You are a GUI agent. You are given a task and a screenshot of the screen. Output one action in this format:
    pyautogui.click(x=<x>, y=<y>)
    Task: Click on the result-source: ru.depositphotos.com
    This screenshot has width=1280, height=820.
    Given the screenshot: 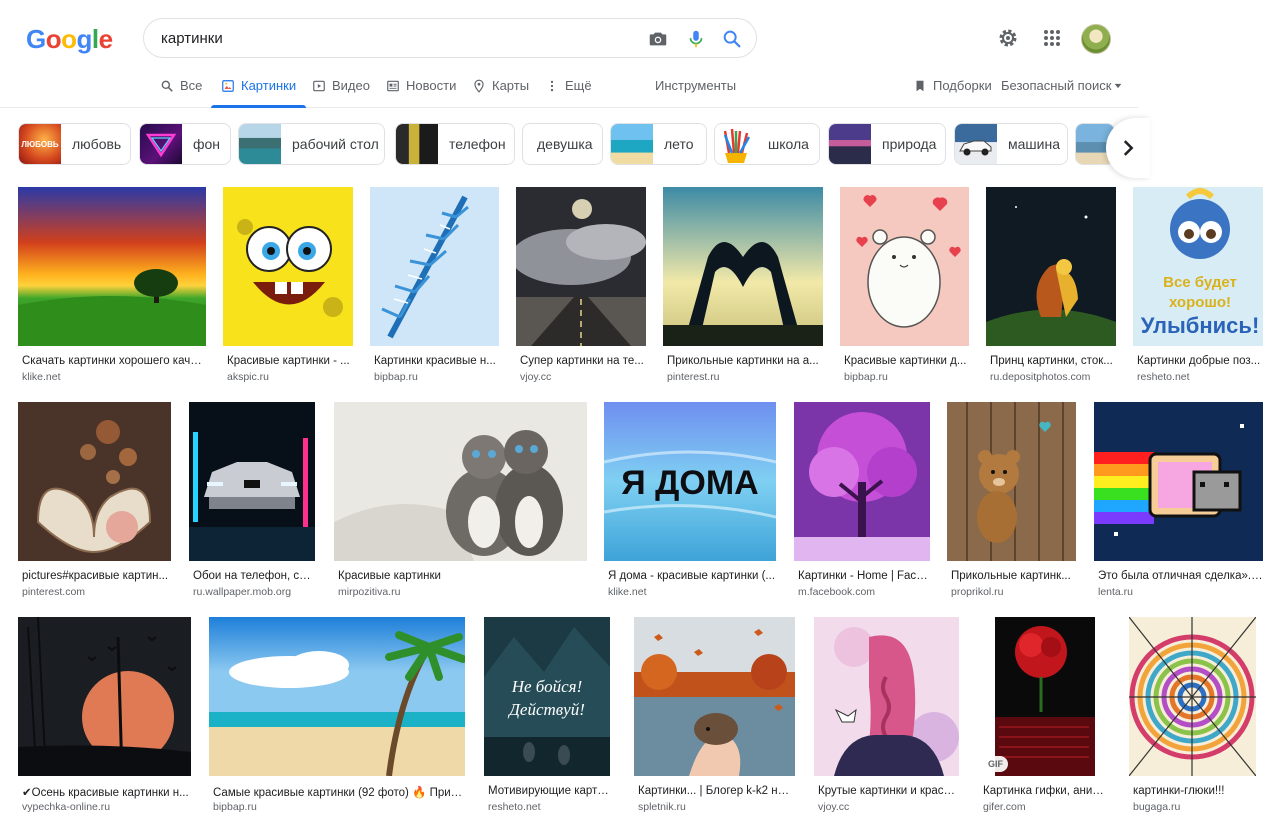 What is the action you would take?
    pyautogui.click(x=1053, y=377)
    